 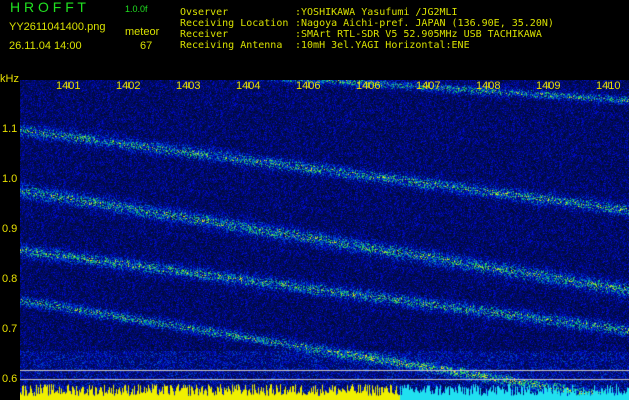 What do you see at coordinates (10, 379) in the screenshot?
I see `y-tick-label: 0.6` at bounding box center [10, 379].